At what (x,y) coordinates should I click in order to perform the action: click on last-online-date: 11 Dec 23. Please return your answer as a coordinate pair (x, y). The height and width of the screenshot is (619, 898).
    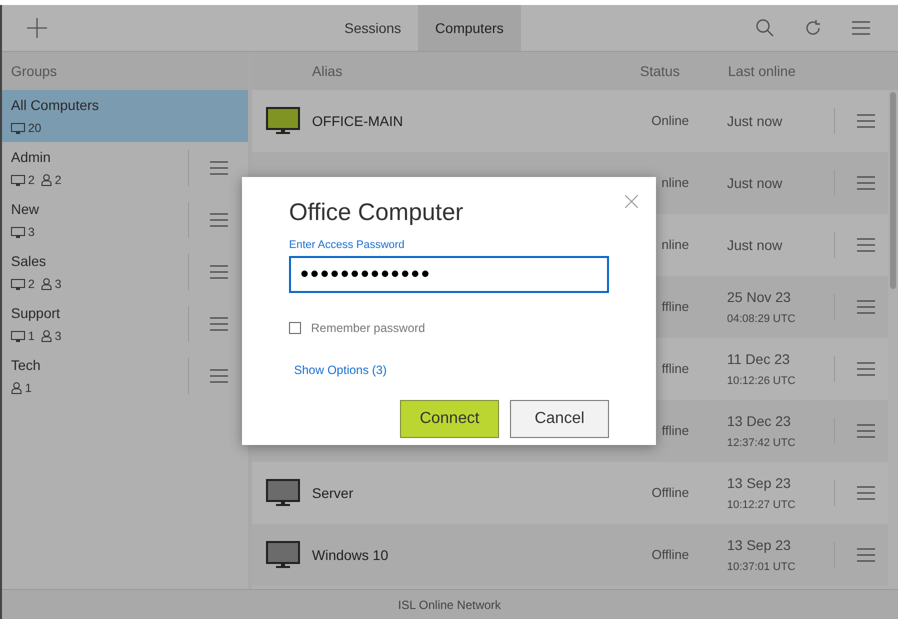
    Looking at the image, I should click on (759, 359).